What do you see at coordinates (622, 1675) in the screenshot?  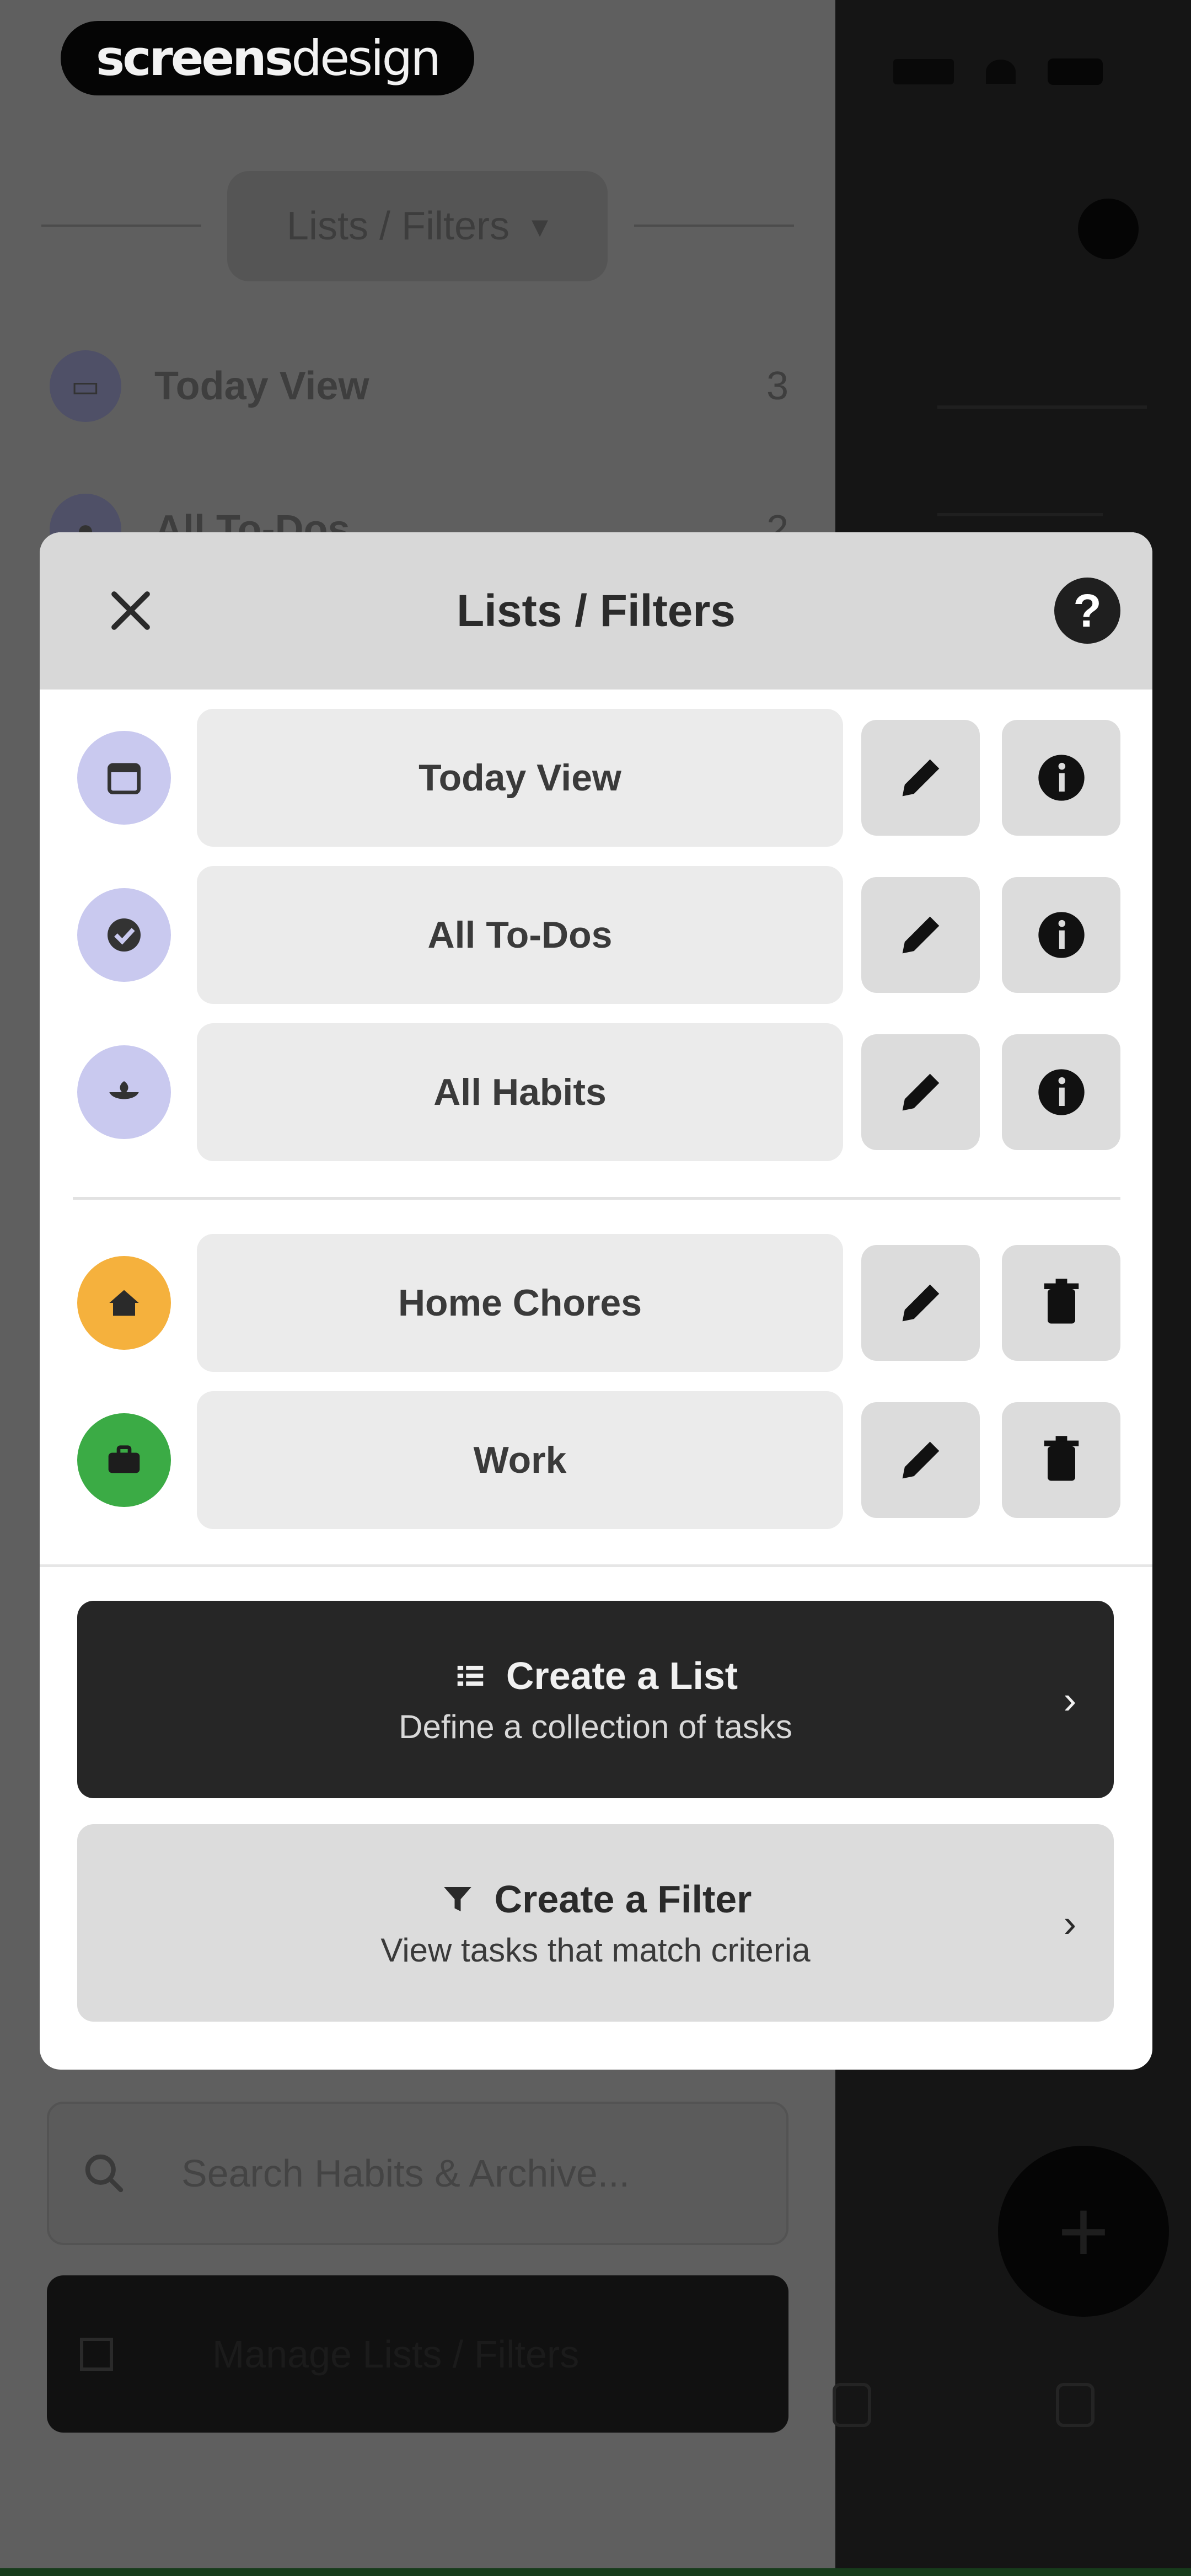 I see `create-list-title: Create a List` at bounding box center [622, 1675].